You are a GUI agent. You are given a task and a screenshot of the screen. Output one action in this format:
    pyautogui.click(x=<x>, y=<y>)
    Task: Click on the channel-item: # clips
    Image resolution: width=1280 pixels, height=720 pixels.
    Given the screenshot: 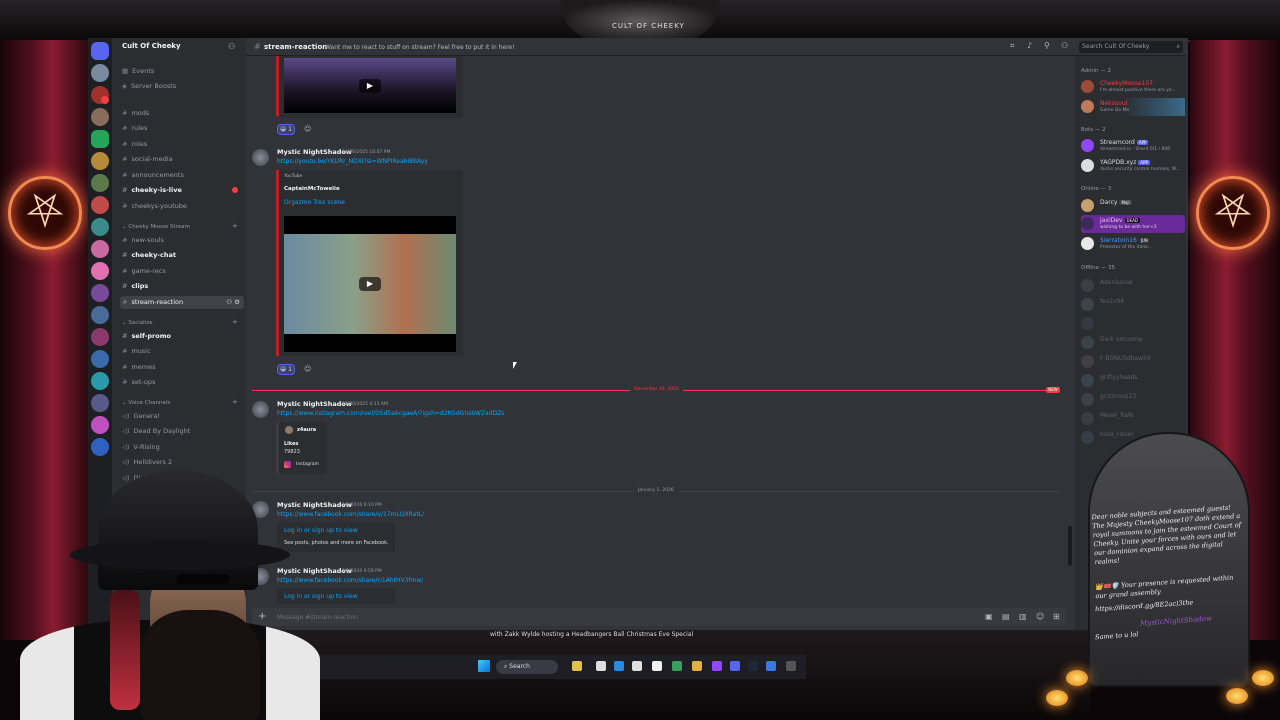 What is the action you would take?
    pyautogui.click(x=182, y=286)
    